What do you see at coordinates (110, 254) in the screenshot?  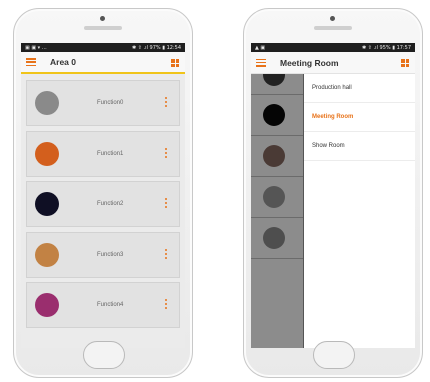 I see `function-label: Function3` at bounding box center [110, 254].